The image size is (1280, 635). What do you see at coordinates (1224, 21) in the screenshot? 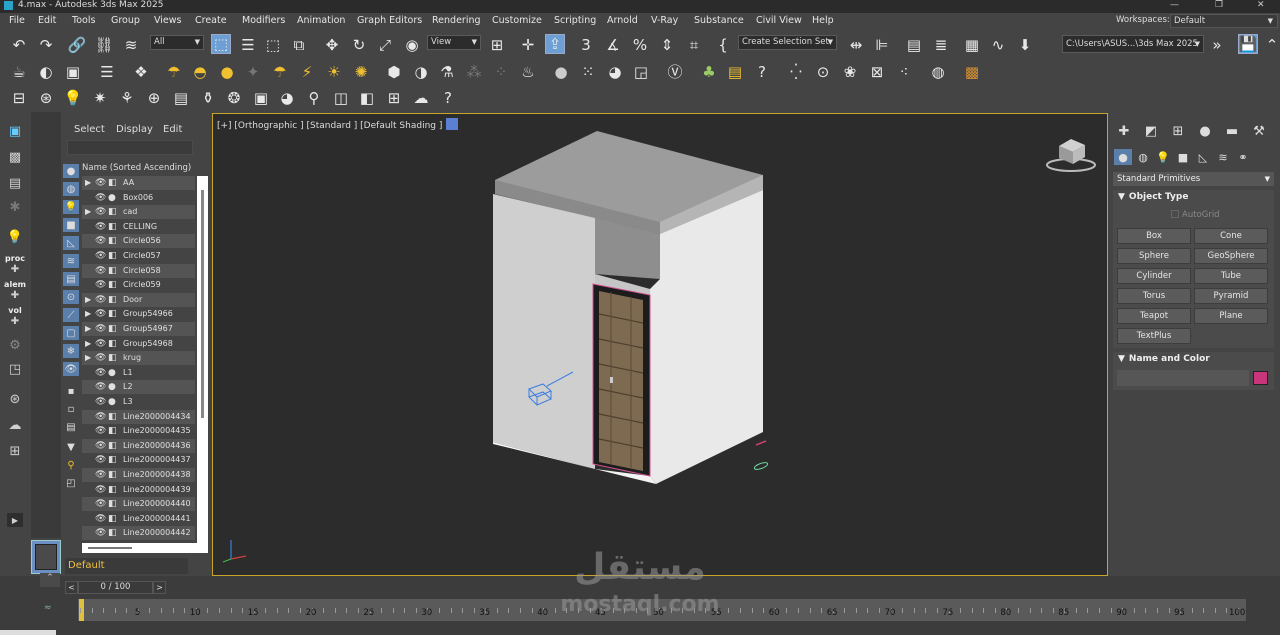
I see `workspaces-dropdown: Default ▼` at bounding box center [1224, 21].